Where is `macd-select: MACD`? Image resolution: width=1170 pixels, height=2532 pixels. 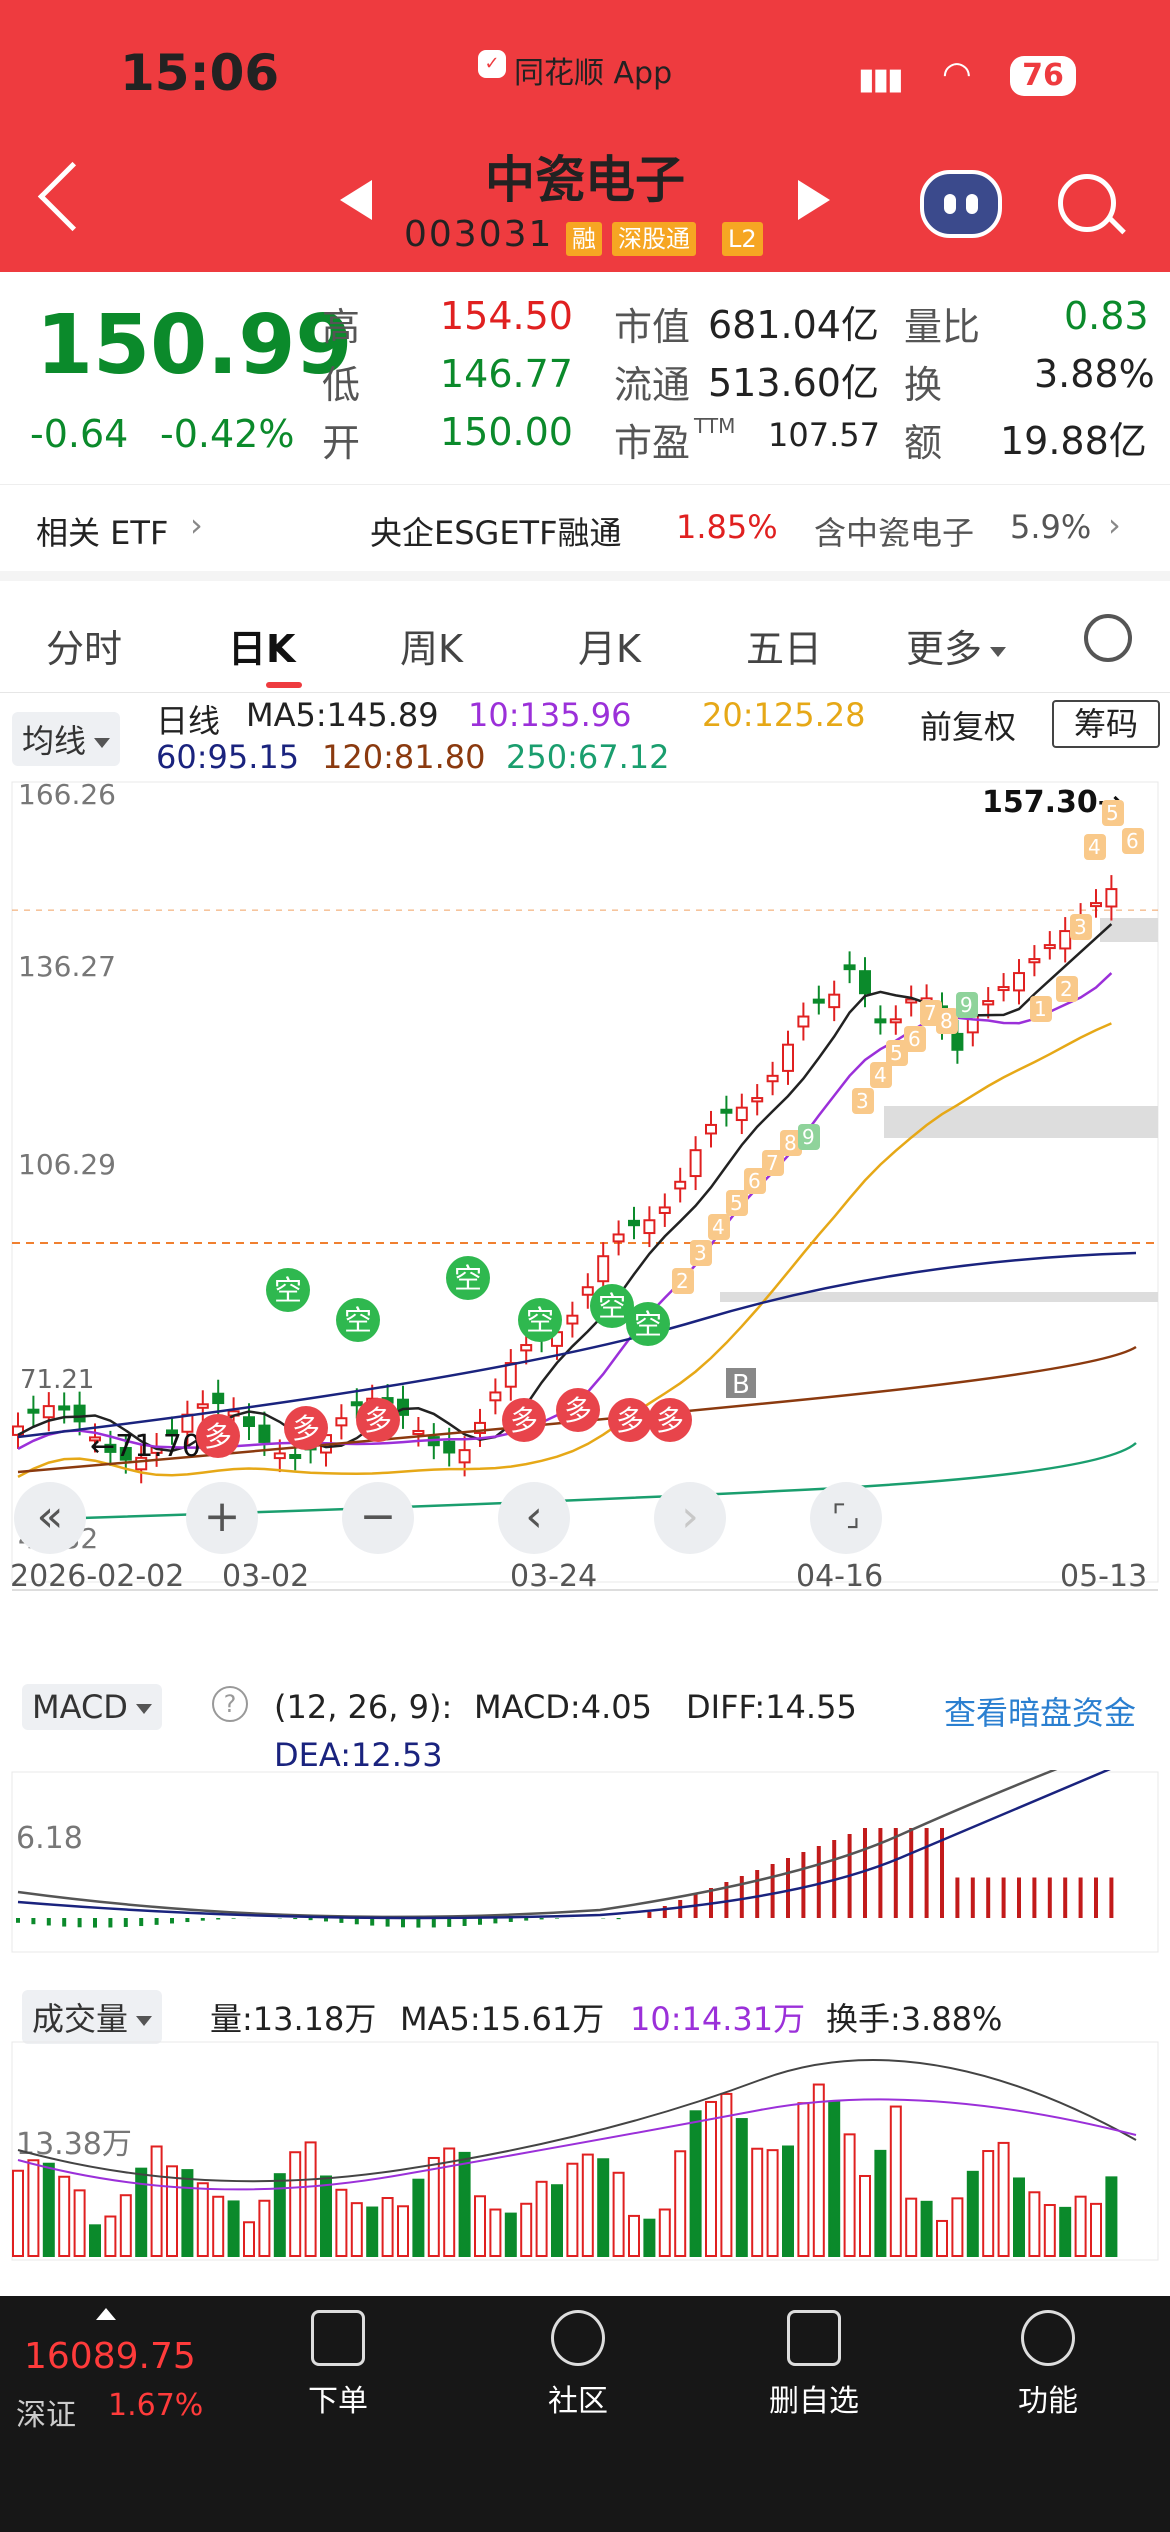 macd-select: MACD is located at coordinates (92, 1707).